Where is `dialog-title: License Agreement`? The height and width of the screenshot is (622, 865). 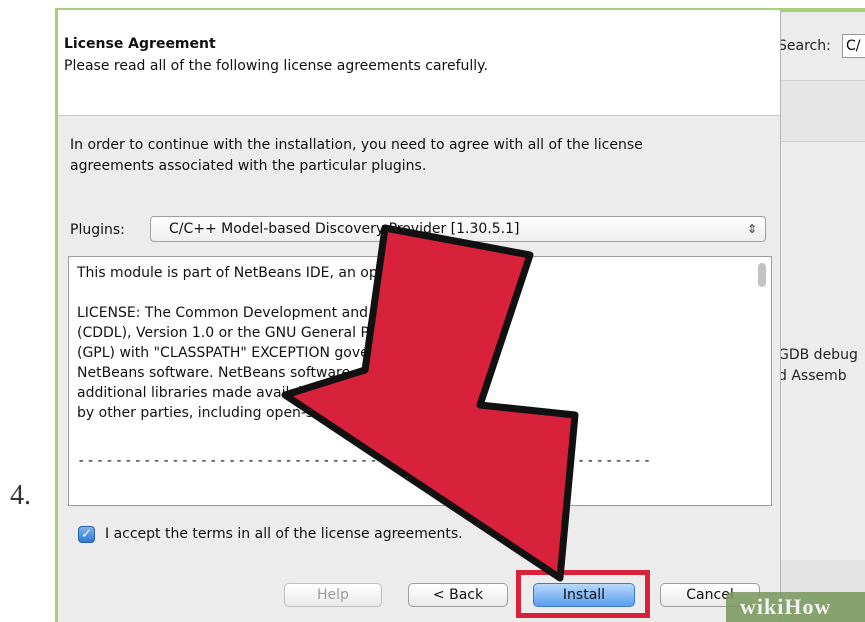
dialog-title: License Agreement is located at coordinates (140, 44).